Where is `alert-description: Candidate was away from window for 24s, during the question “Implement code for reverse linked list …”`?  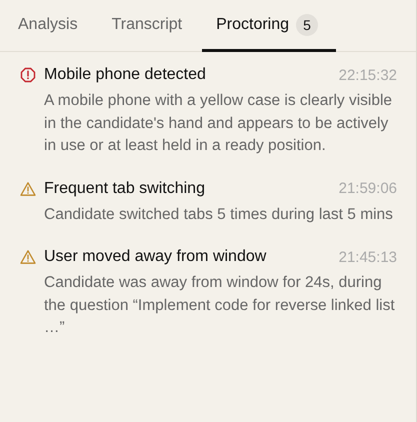
alert-description: Candidate was away from window for 24s, during the question “Implement code for reverse linked list …” is located at coordinates (220, 305).